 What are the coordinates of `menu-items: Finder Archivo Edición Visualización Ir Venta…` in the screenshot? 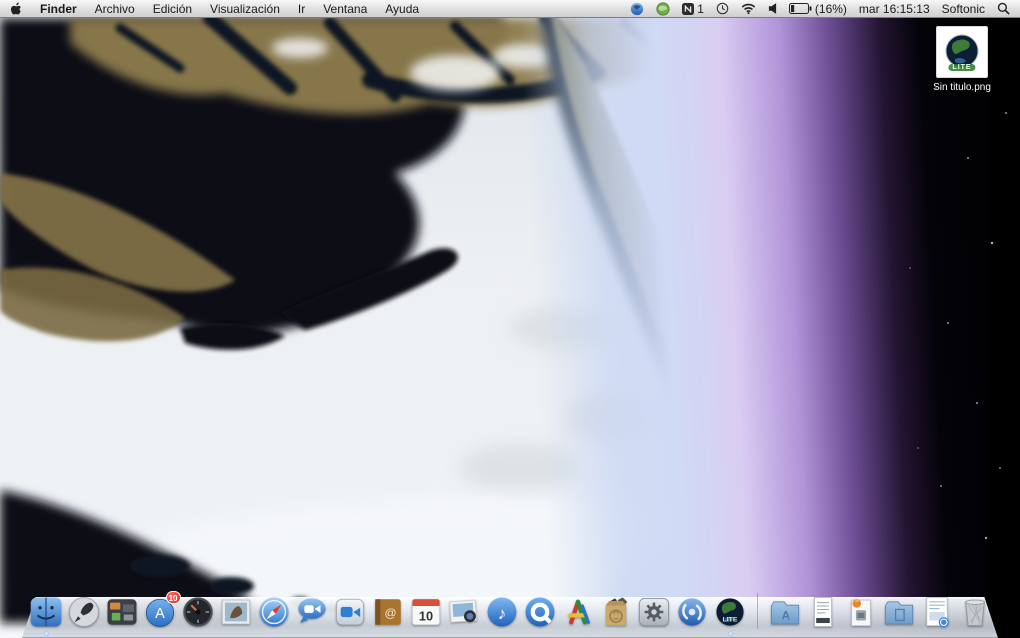 It's located at (229, 8).